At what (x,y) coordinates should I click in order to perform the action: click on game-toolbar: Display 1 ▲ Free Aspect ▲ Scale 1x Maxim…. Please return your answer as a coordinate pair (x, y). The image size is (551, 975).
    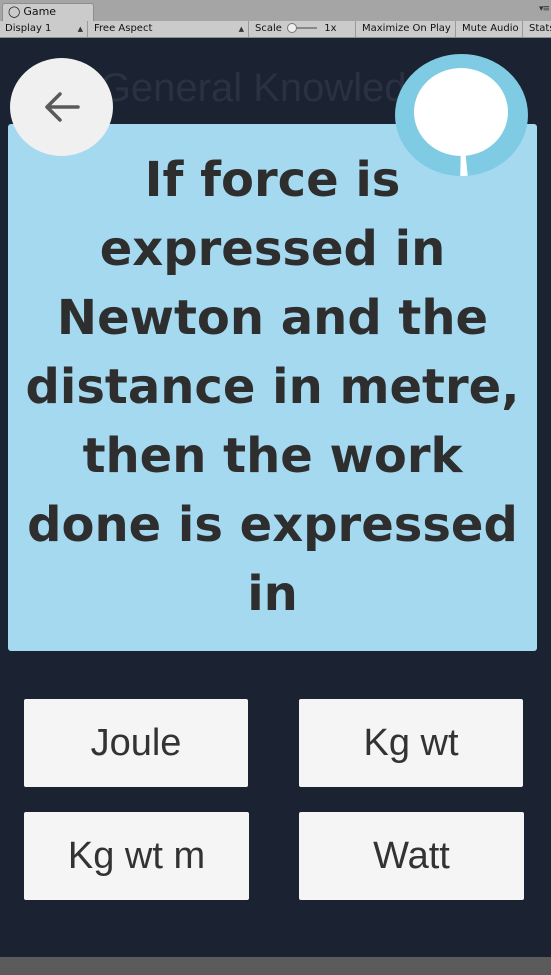
    Looking at the image, I should click on (275, 29).